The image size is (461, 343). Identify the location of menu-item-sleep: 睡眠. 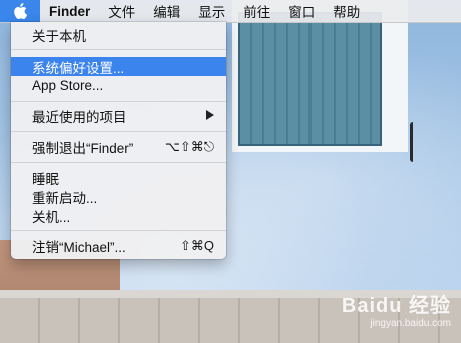
(118, 177).